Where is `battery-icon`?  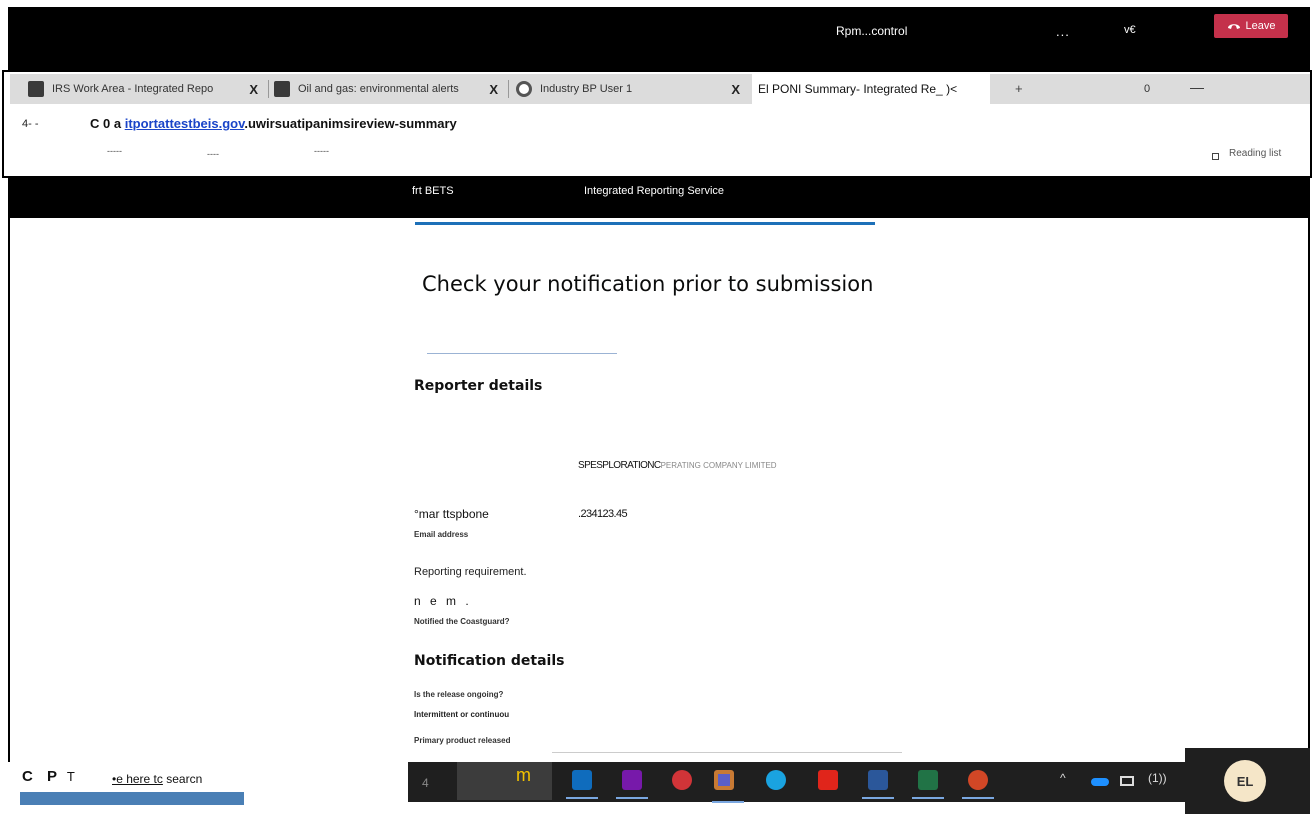
battery-icon is located at coordinates (1127, 781).